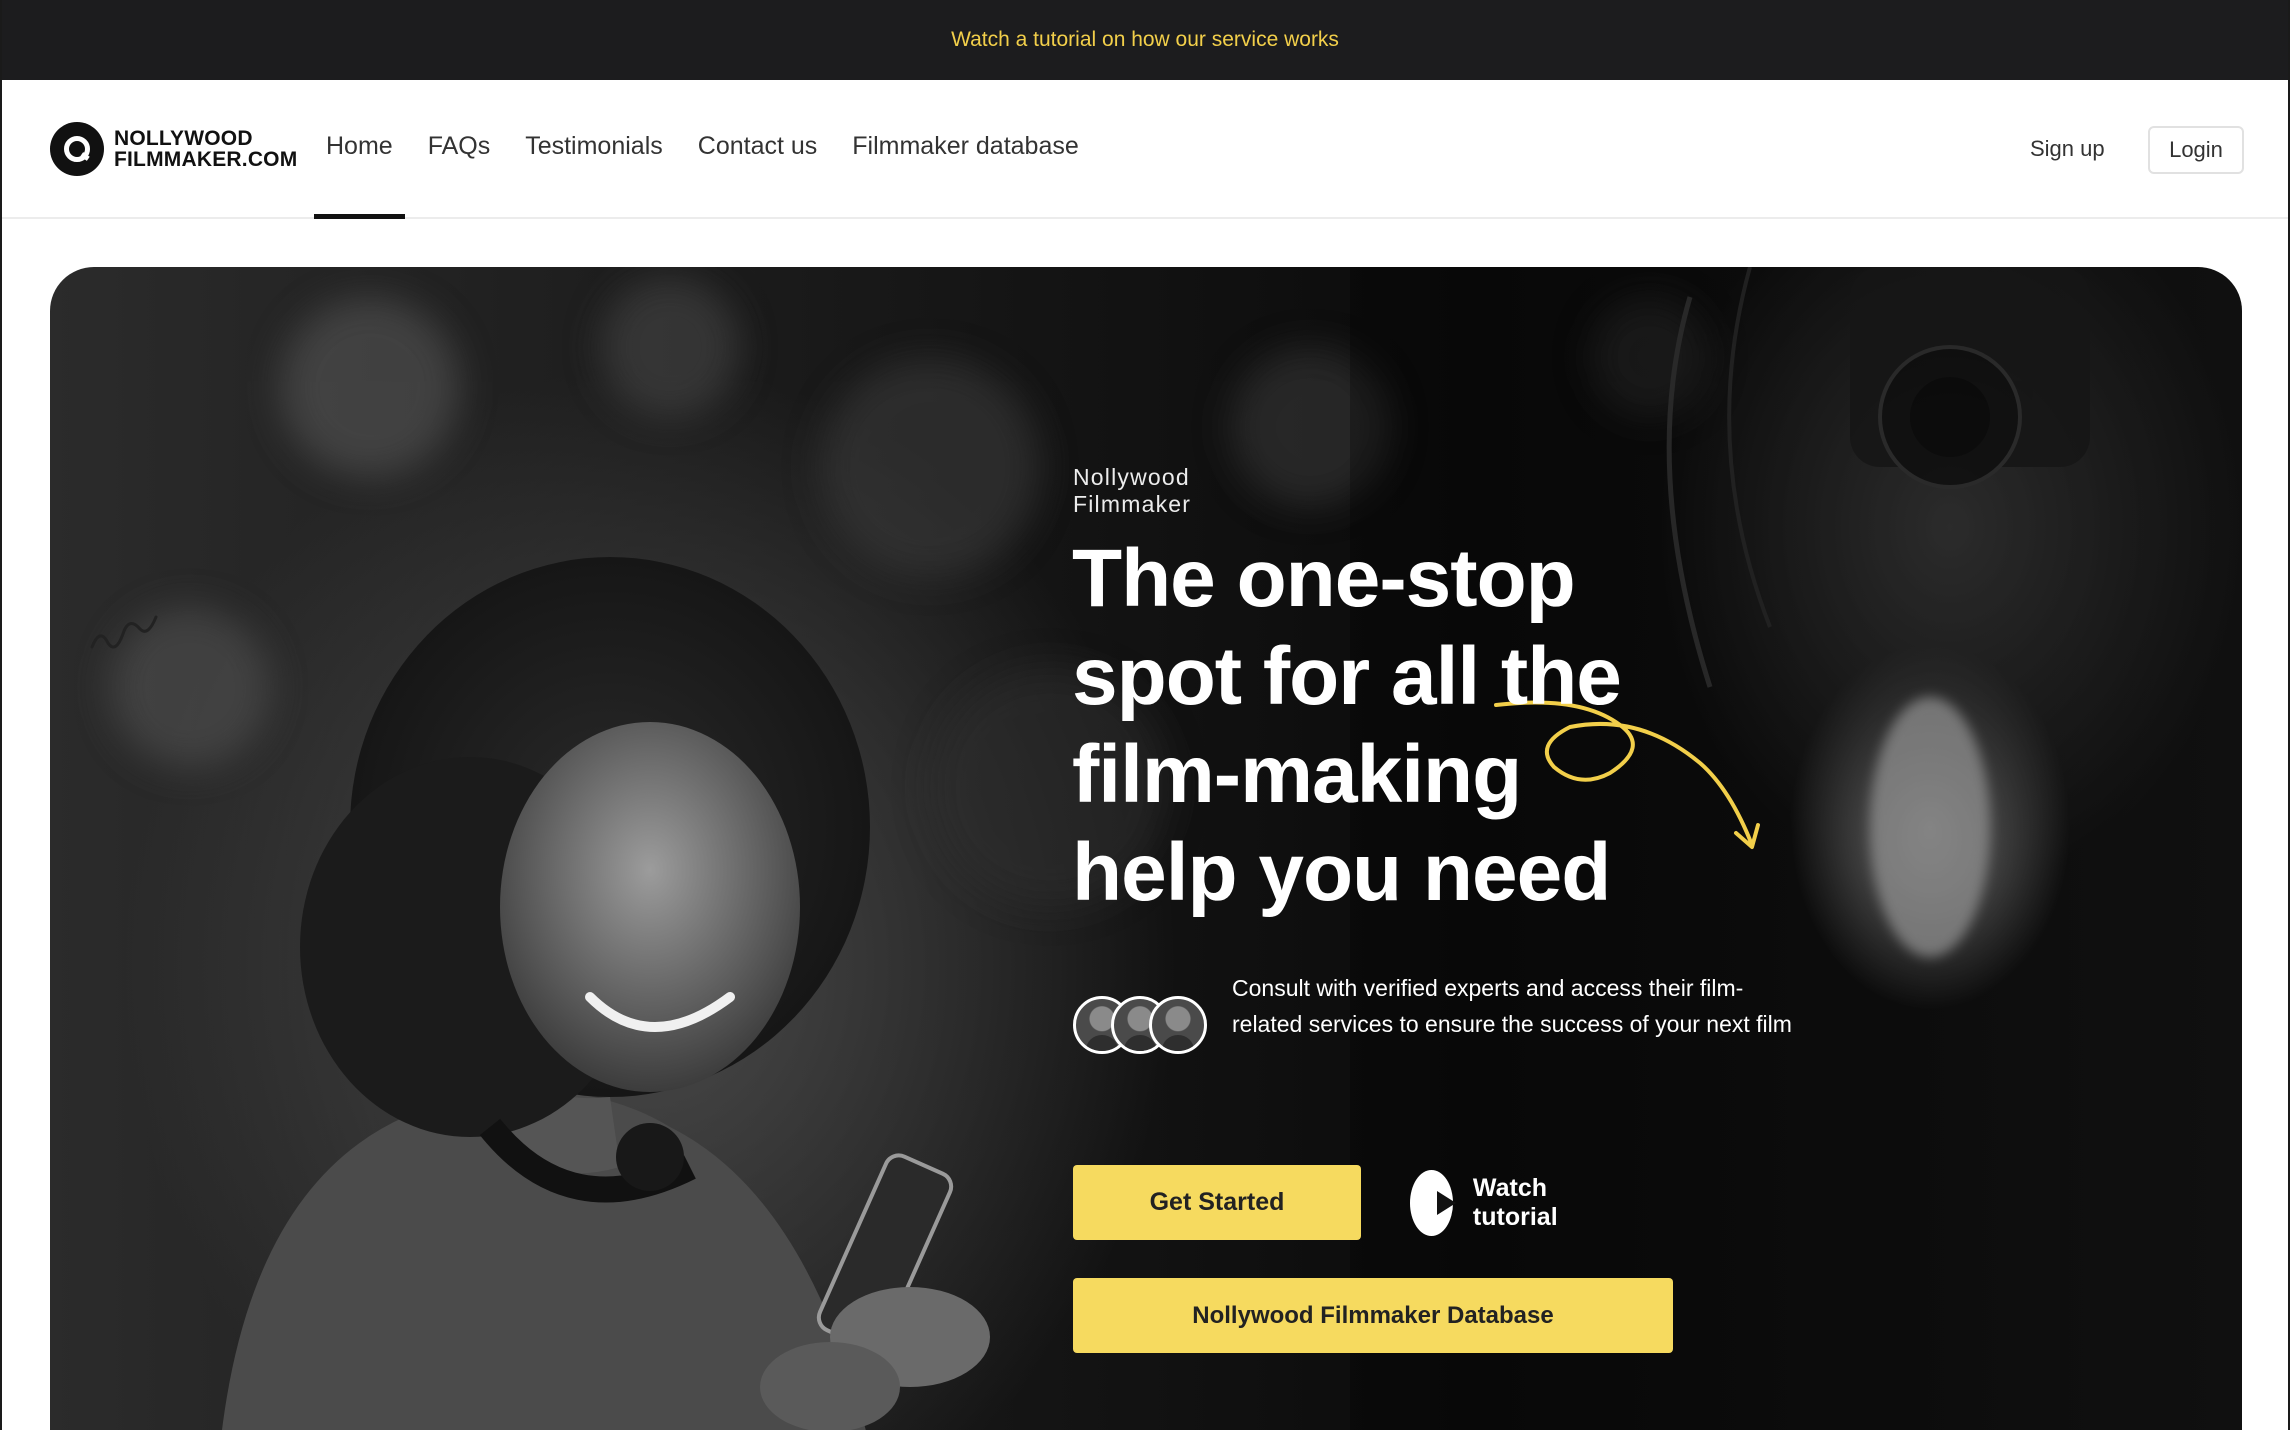 The height and width of the screenshot is (1430, 2290). What do you see at coordinates (1178, 1025) in the screenshot?
I see `avatar` at bounding box center [1178, 1025].